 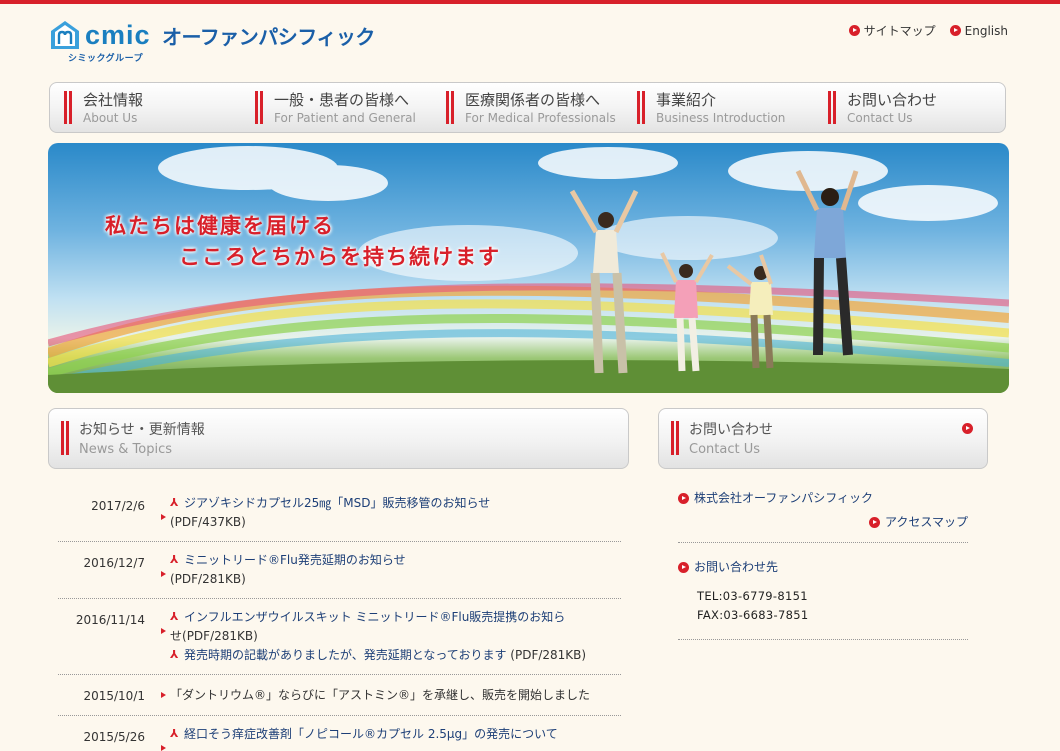 What do you see at coordinates (540, 118) in the screenshot?
I see `nav-item-en: For Medical Professionals` at bounding box center [540, 118].